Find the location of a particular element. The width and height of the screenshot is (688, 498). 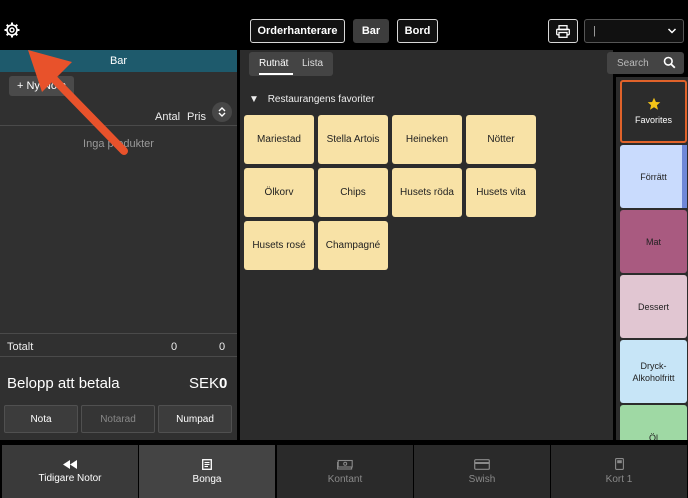

amount-to-pay-value: 0 is located at coordinates (223, 383).